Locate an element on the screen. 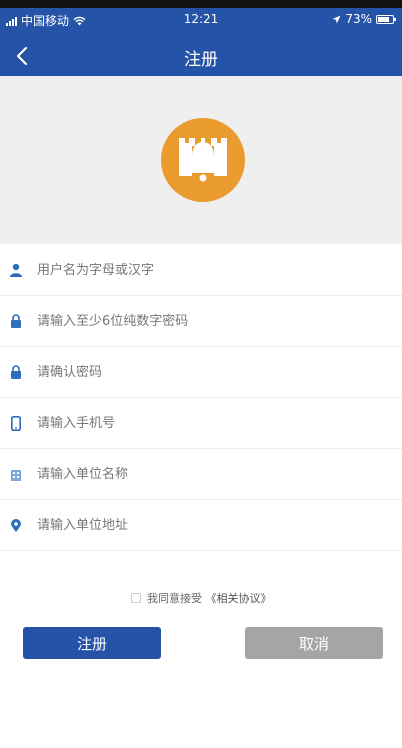  confirm-password-input is located at coordinates (207, 372).